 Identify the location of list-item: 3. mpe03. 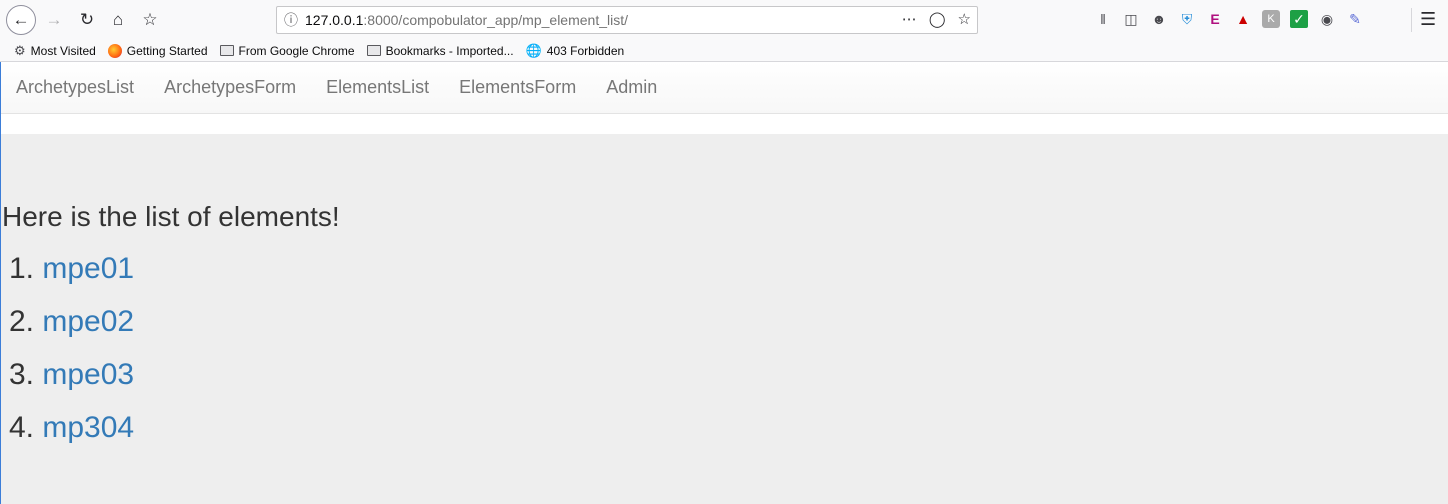
(71, 383).